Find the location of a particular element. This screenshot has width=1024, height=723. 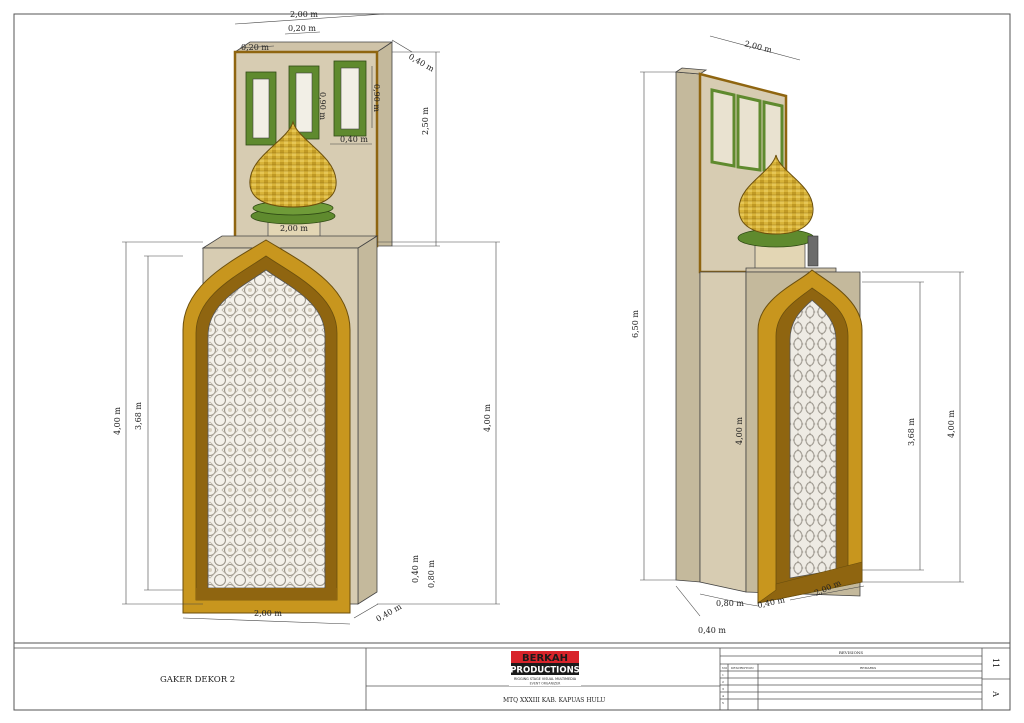

revision-letter: A is located at coordinates (995, 693).